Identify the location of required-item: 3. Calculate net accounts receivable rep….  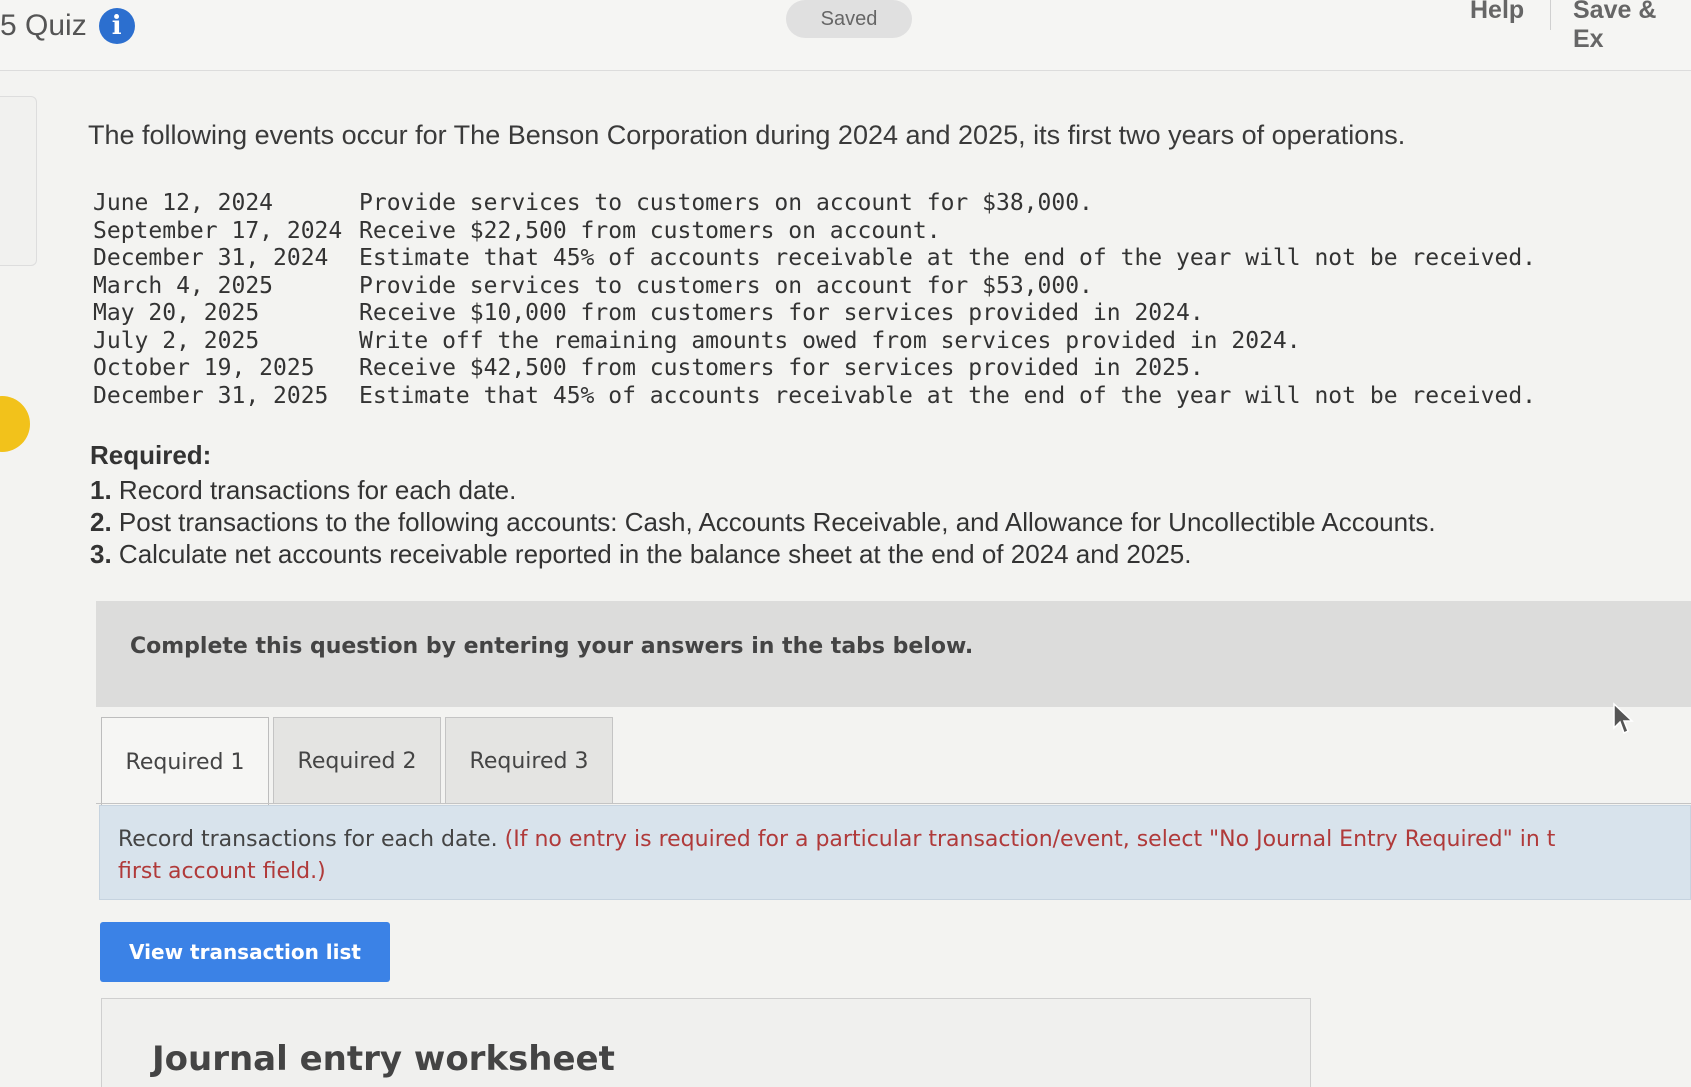
(763, 554).